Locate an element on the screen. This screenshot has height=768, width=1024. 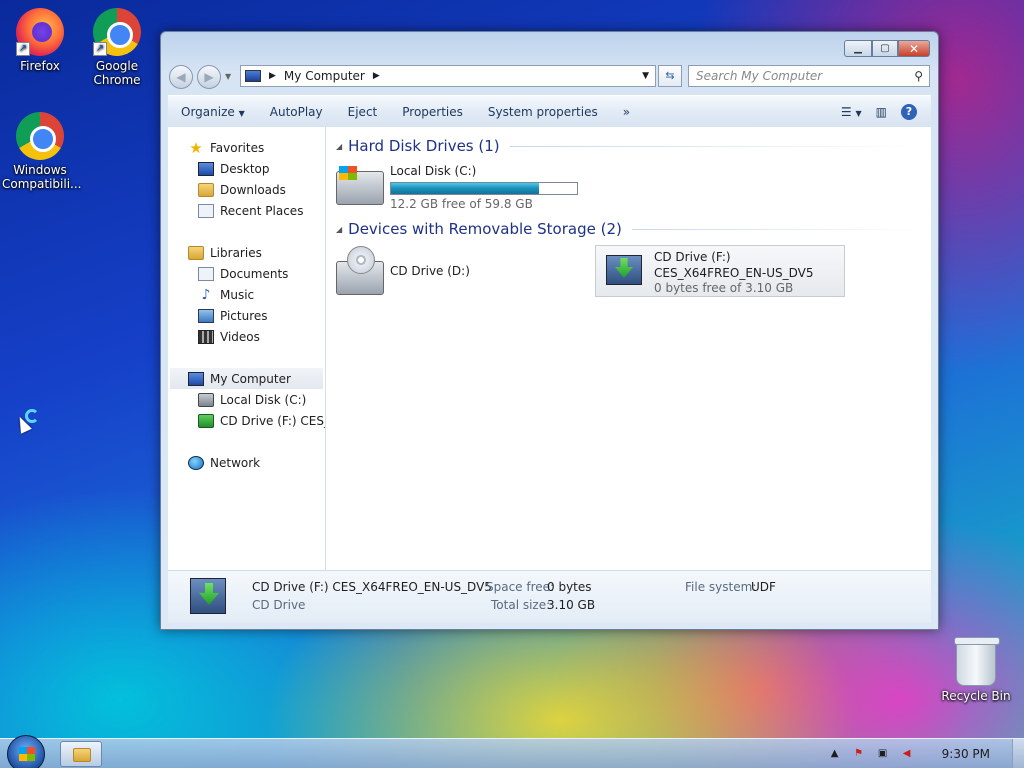
nav-libraries: Libraries is located at coordinates (246, 252).